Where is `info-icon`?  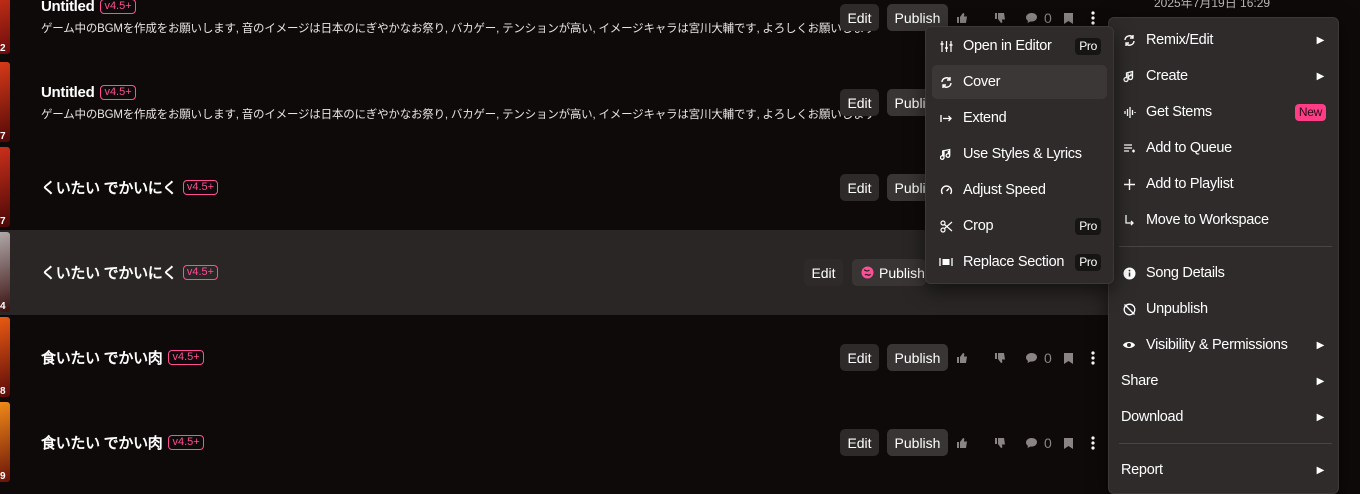
info-icon is located at coordinates (1129, 273).